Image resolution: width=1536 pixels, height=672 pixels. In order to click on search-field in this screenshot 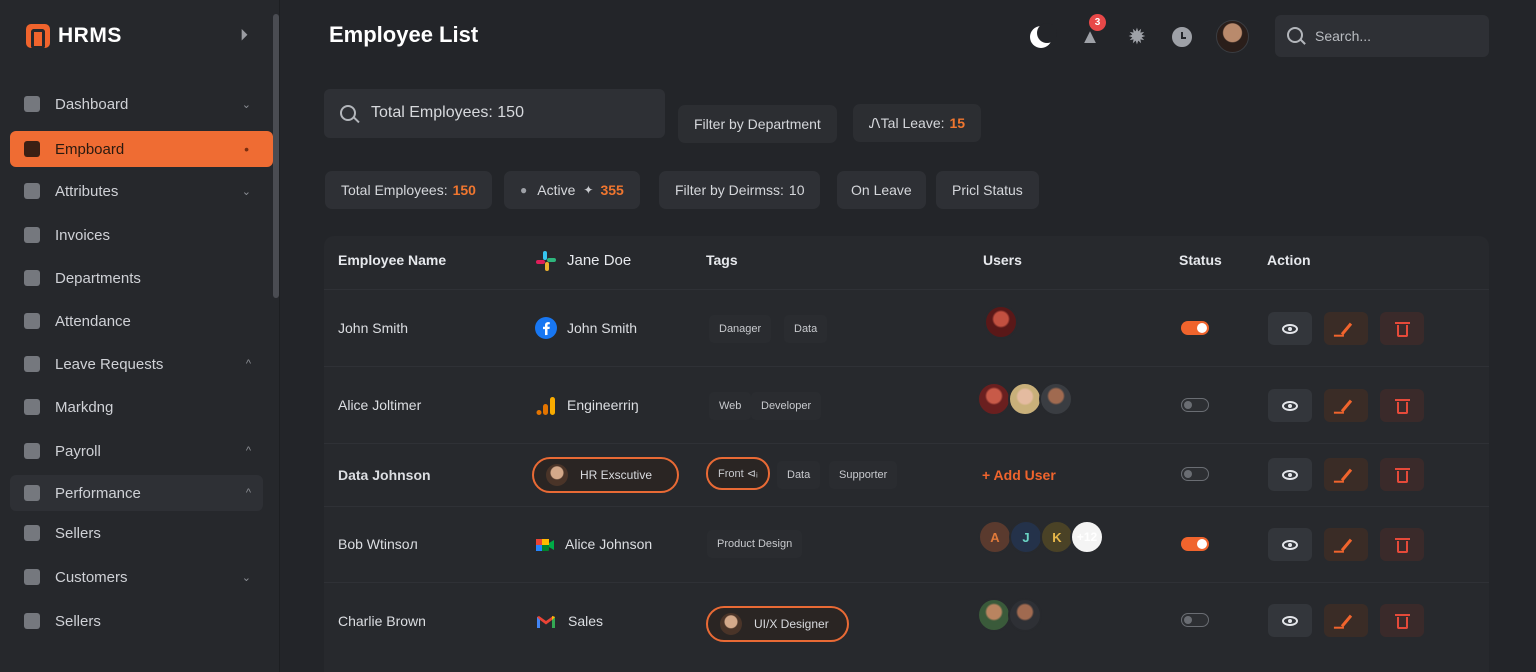, I will do `click(1382, 36)`.